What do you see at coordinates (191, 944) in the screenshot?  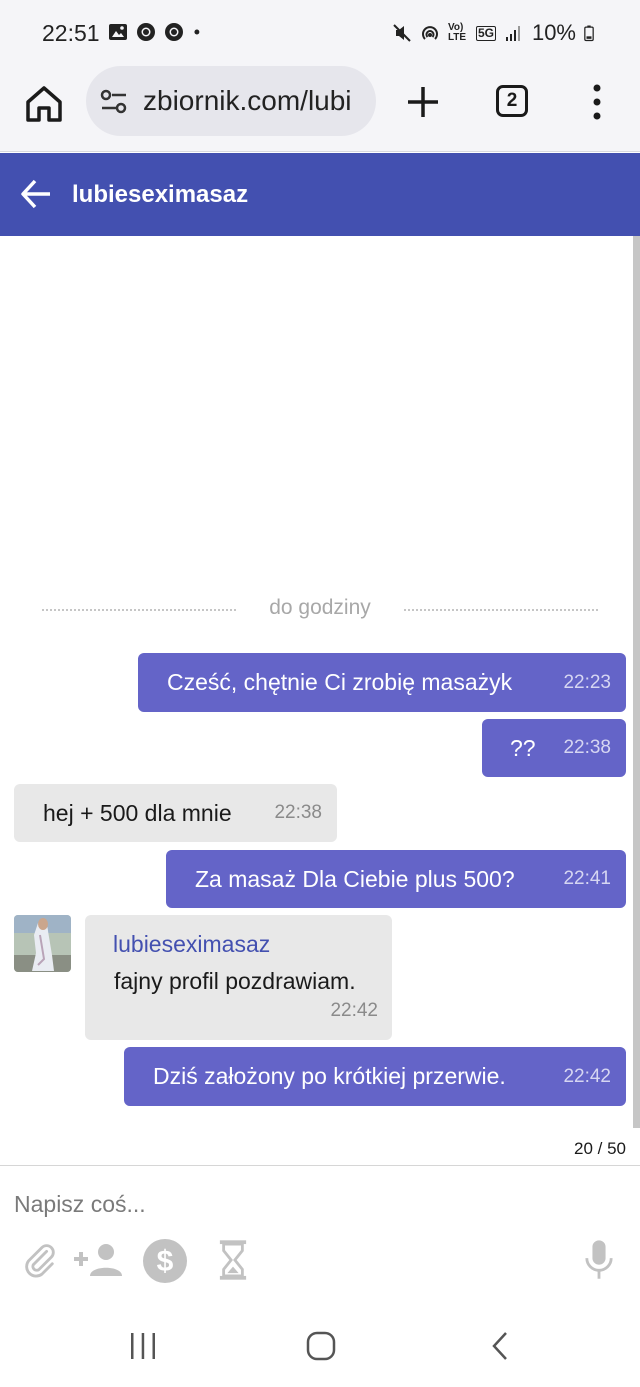 I see `sender-name: lubieseximasaz` at bounding box center [191, 944].